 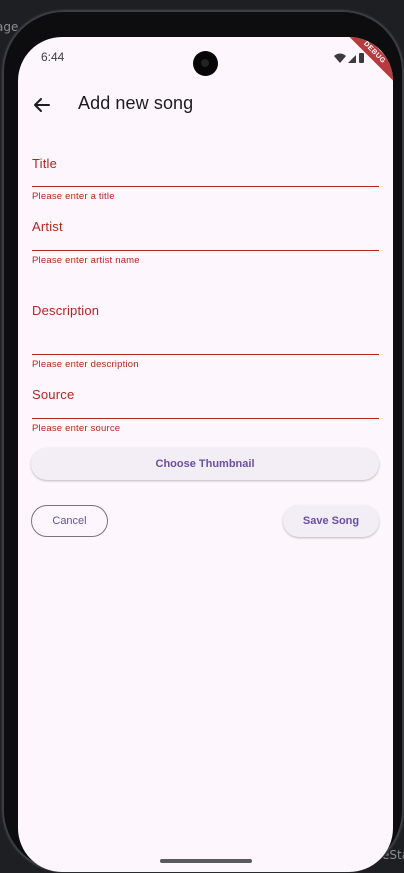 What do you see at coordinates (331, 521) in the screenshot?
I see `save-song-button: Save Song` at bounding box center [331, 521].